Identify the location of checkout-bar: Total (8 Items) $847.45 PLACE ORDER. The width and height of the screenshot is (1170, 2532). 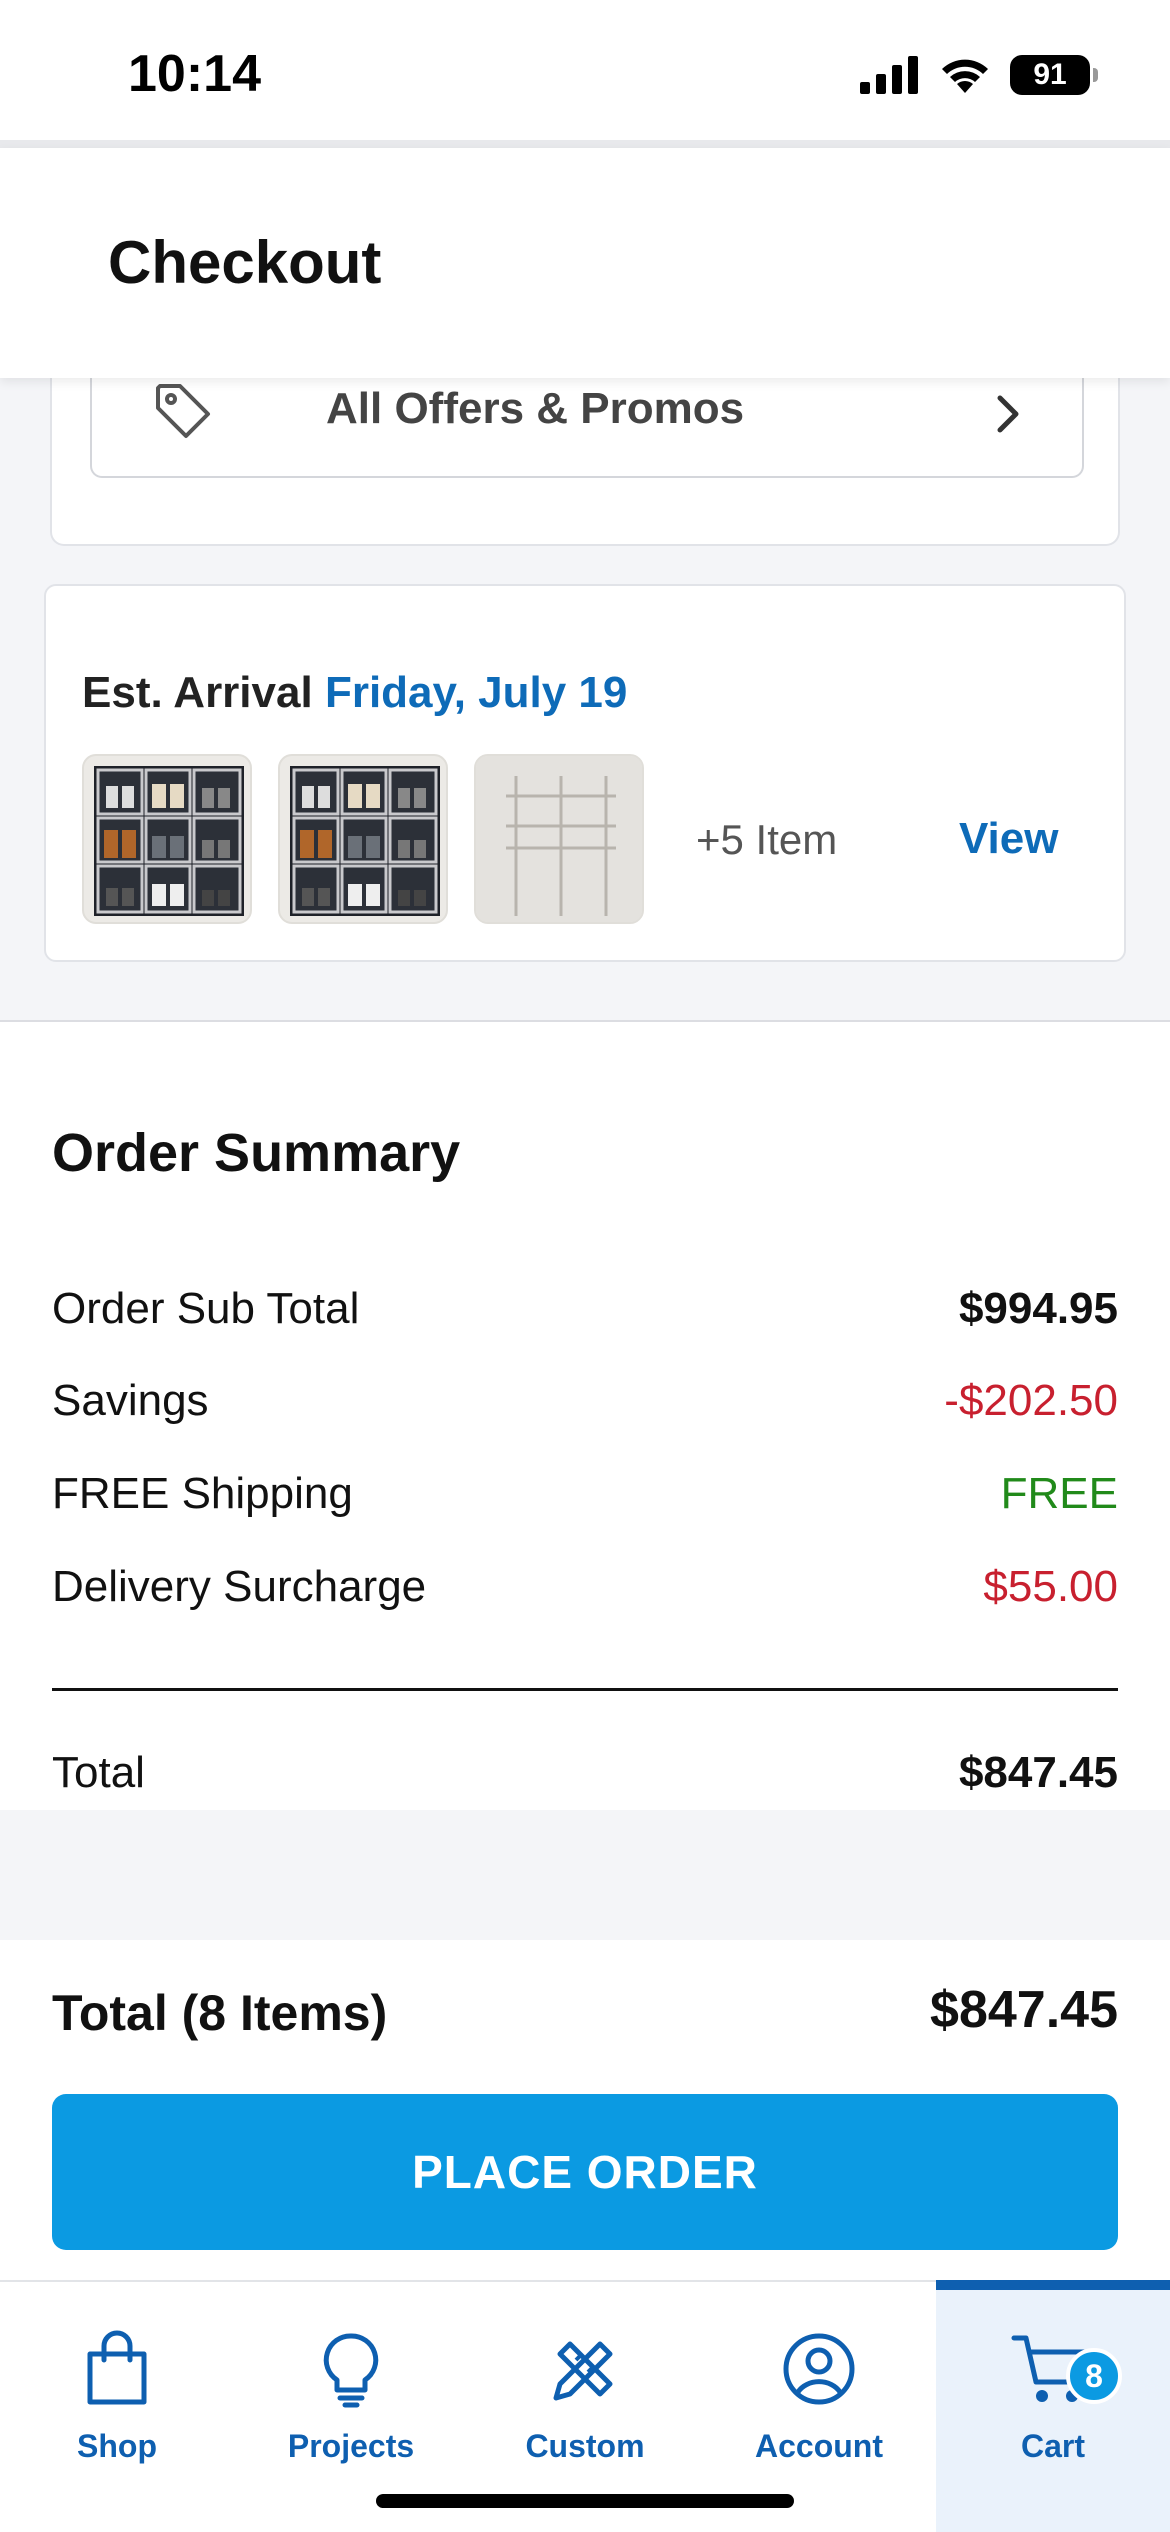
(585, 2110).